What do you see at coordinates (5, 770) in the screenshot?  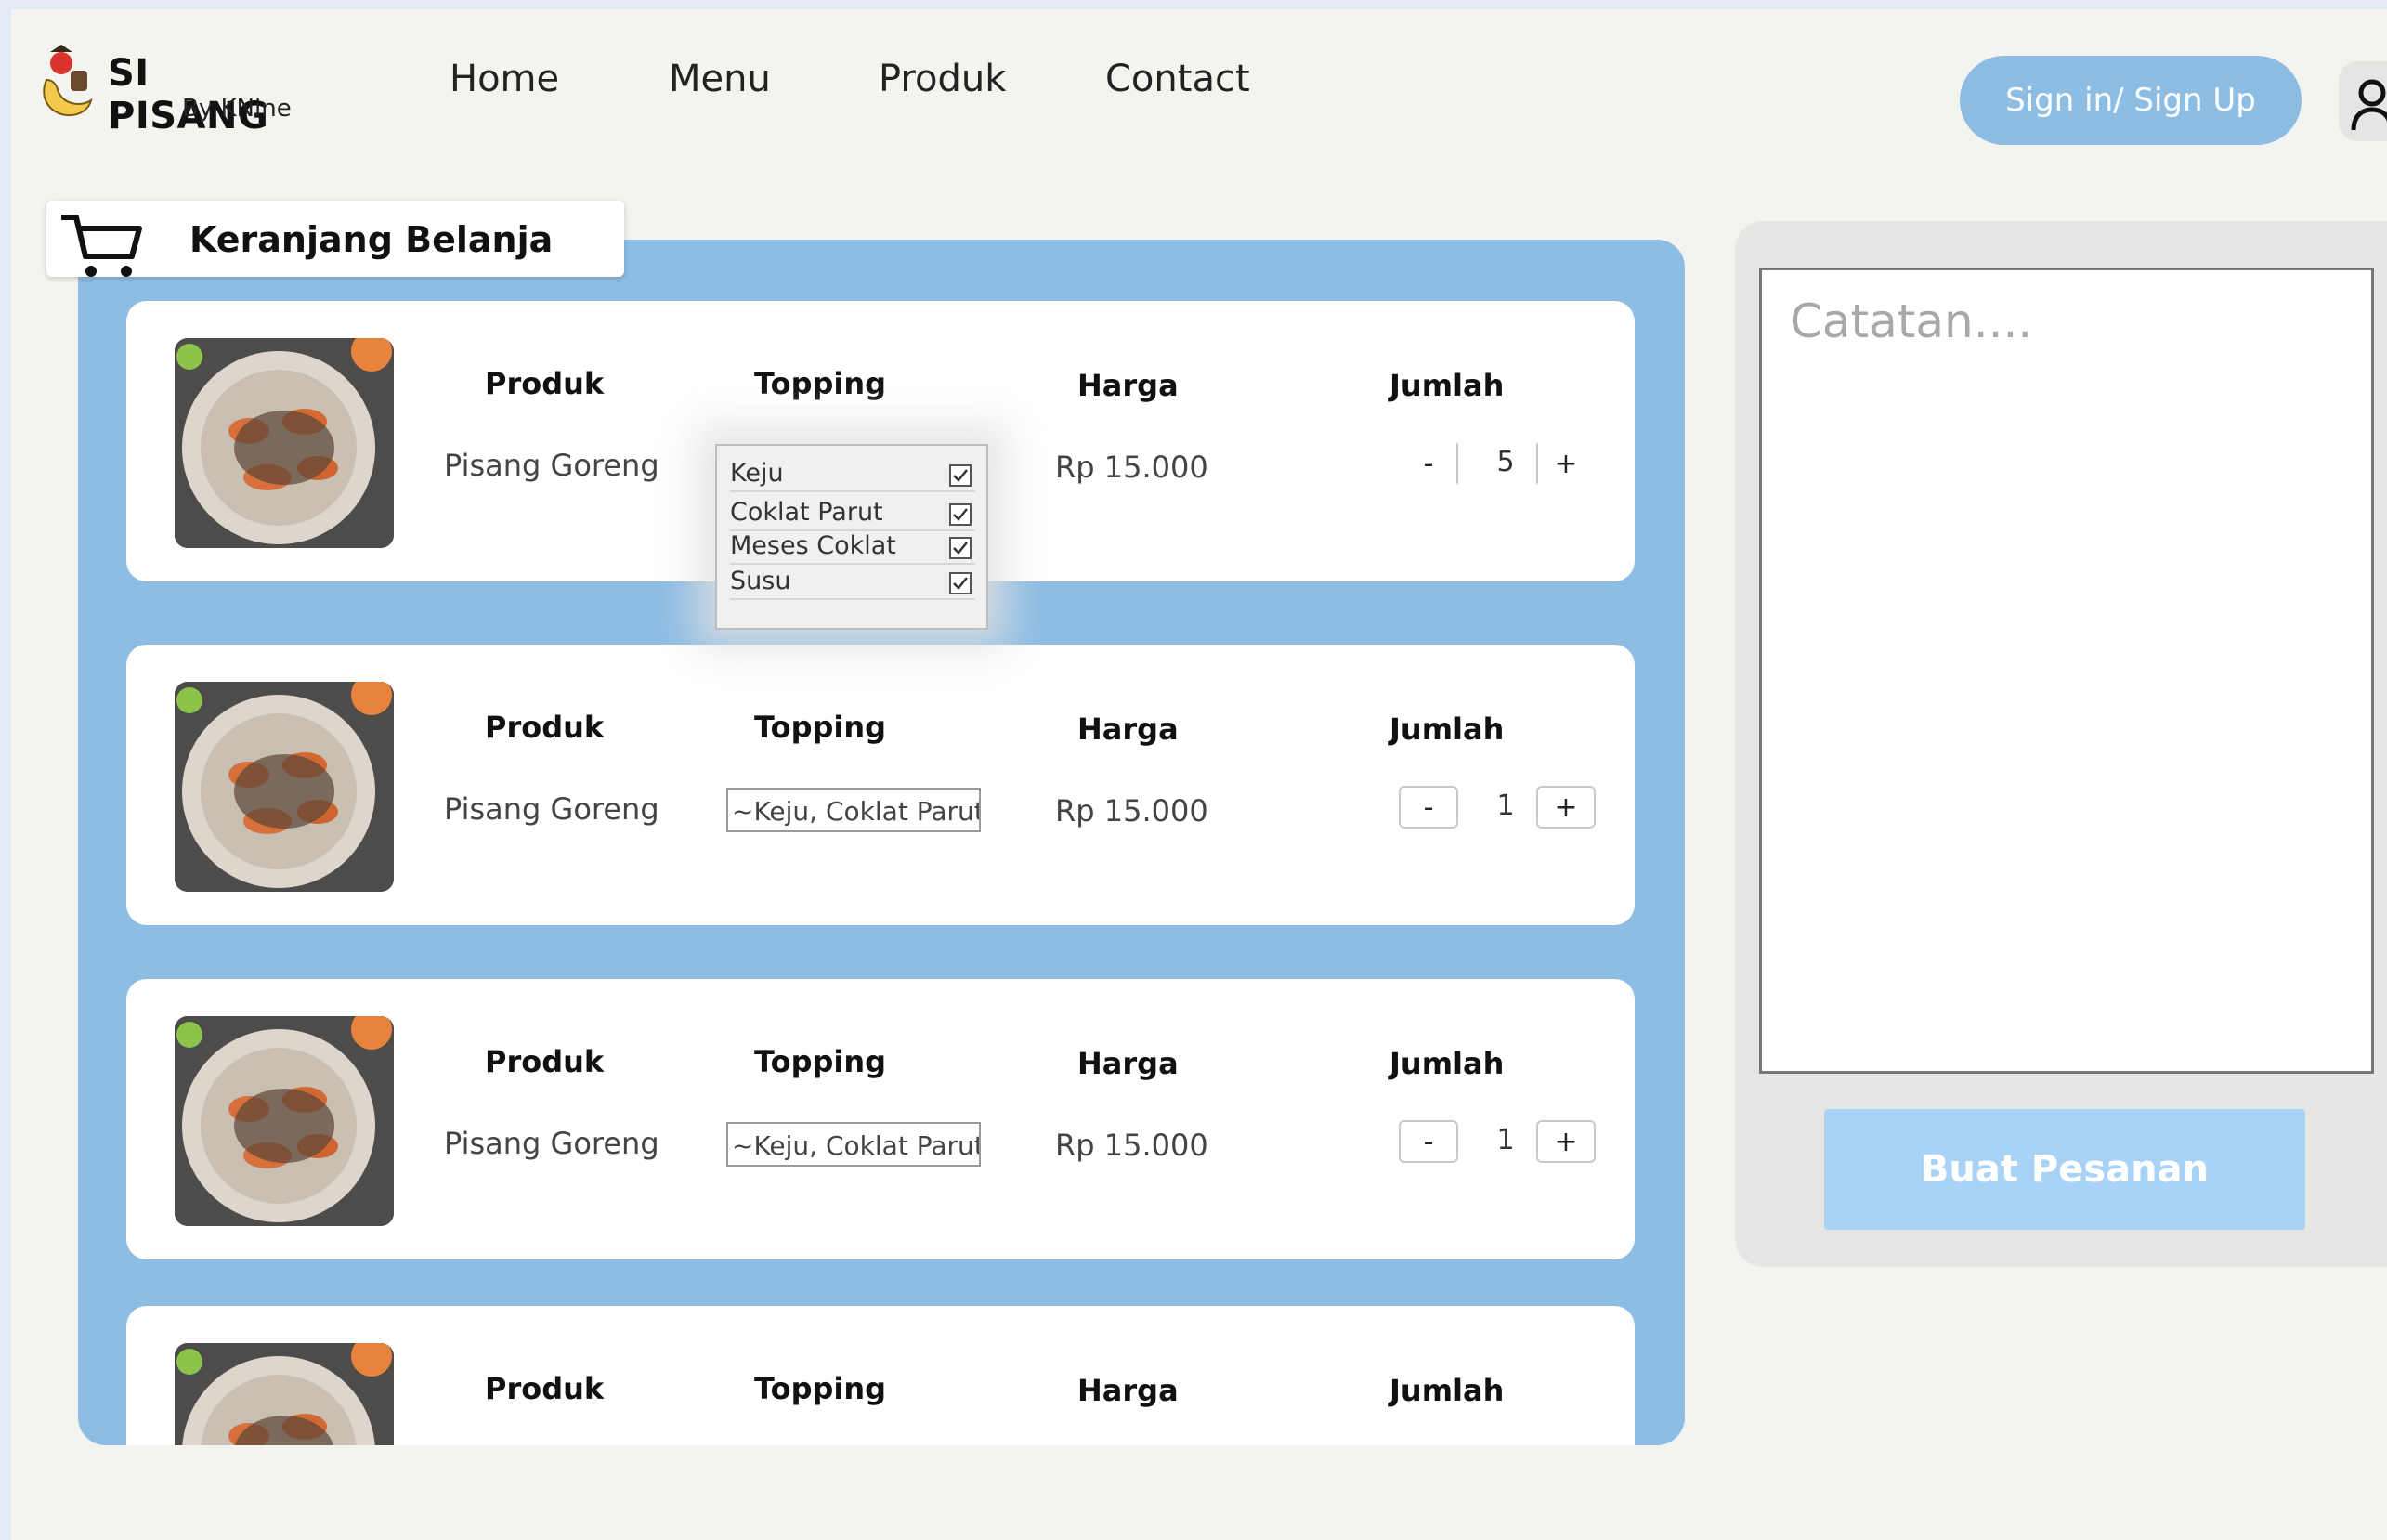 I see `frame-left-strip` at bounding box center [5, 770].